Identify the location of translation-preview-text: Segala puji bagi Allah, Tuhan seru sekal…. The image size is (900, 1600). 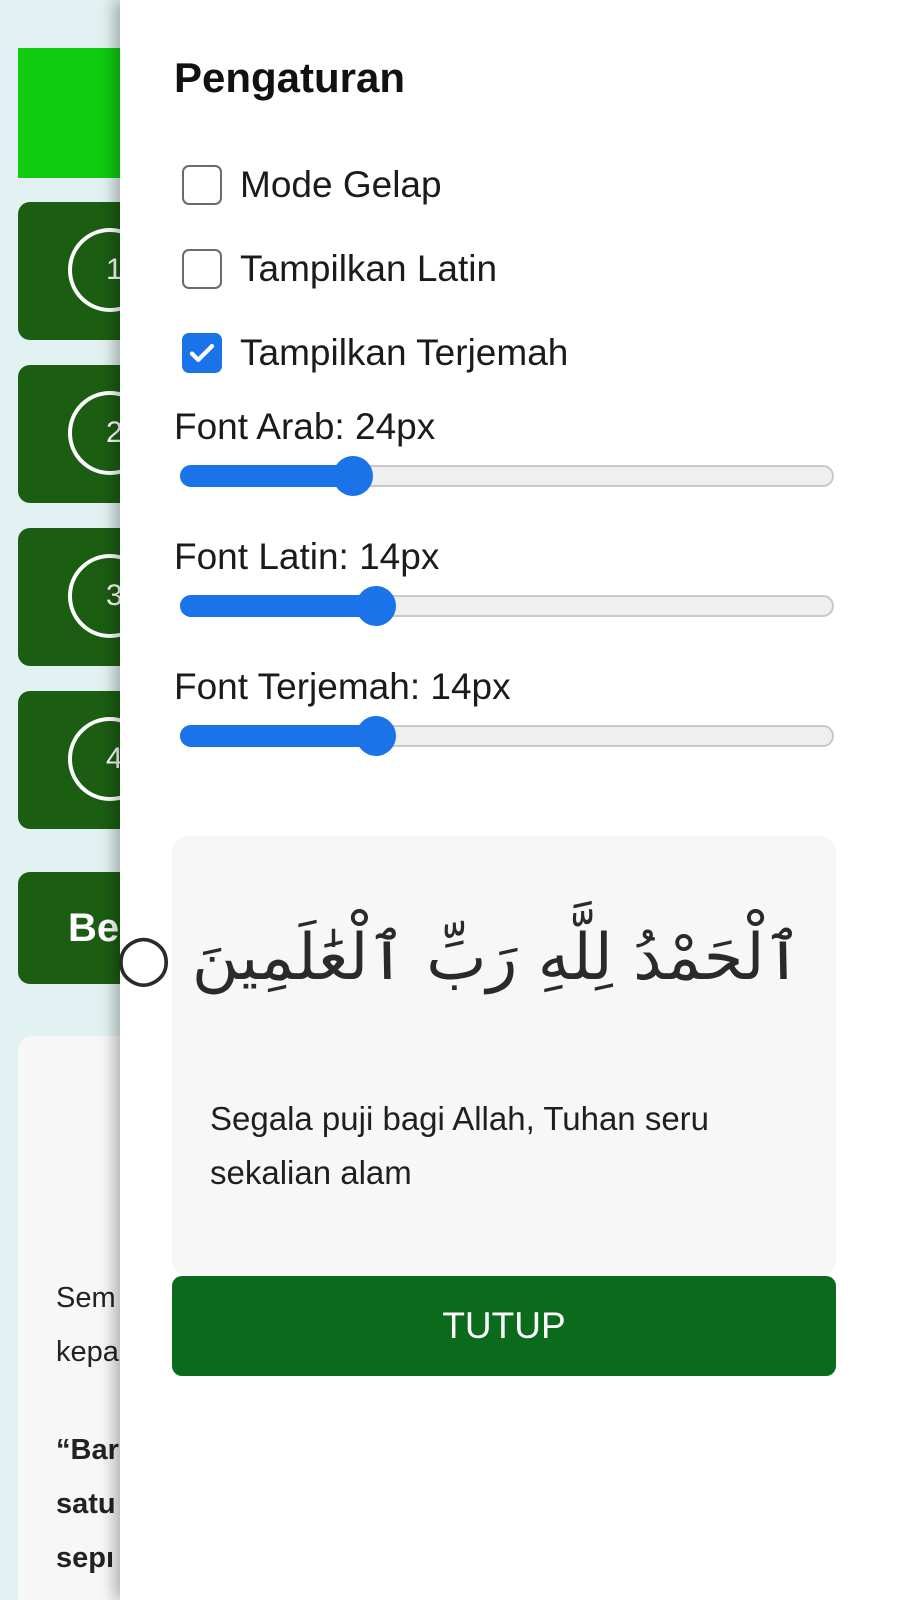
(460, 1145).